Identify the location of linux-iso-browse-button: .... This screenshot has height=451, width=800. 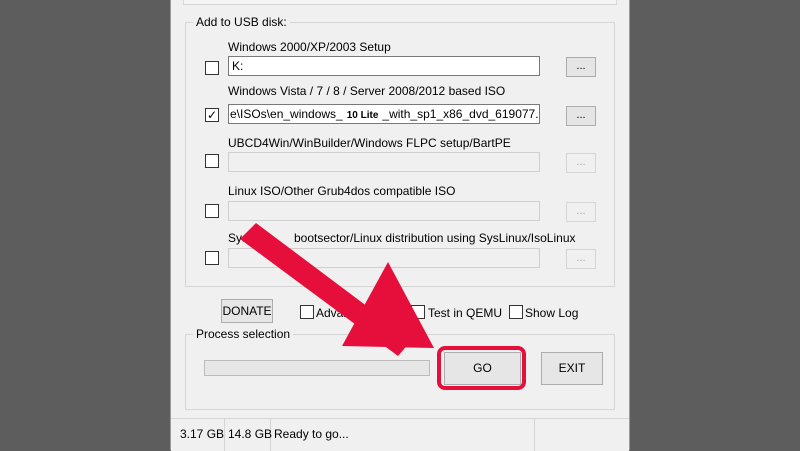
(581, 212).